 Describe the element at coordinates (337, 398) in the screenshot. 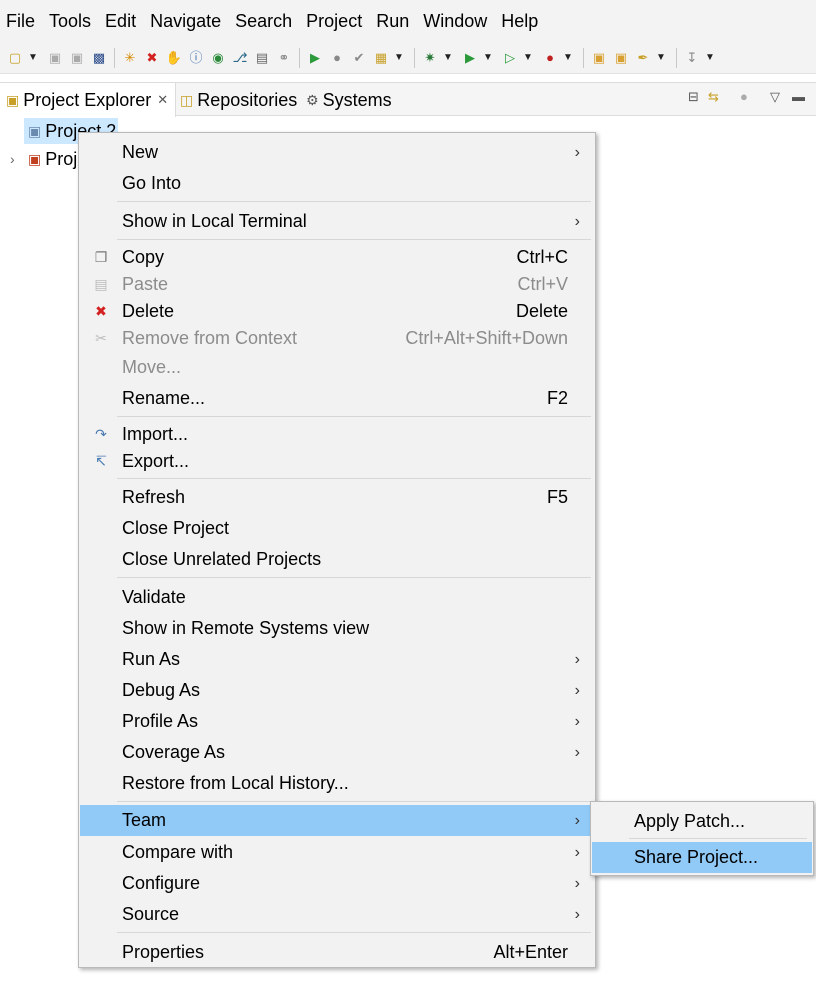

I see `menu-item-rename: Rename... F2` at that location.